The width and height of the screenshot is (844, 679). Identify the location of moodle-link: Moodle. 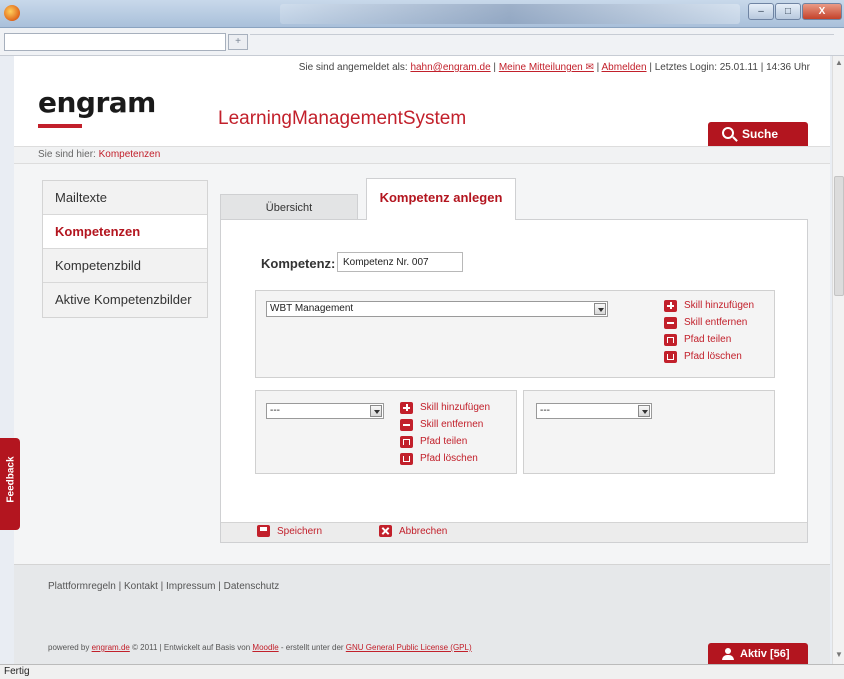
(265, 647).